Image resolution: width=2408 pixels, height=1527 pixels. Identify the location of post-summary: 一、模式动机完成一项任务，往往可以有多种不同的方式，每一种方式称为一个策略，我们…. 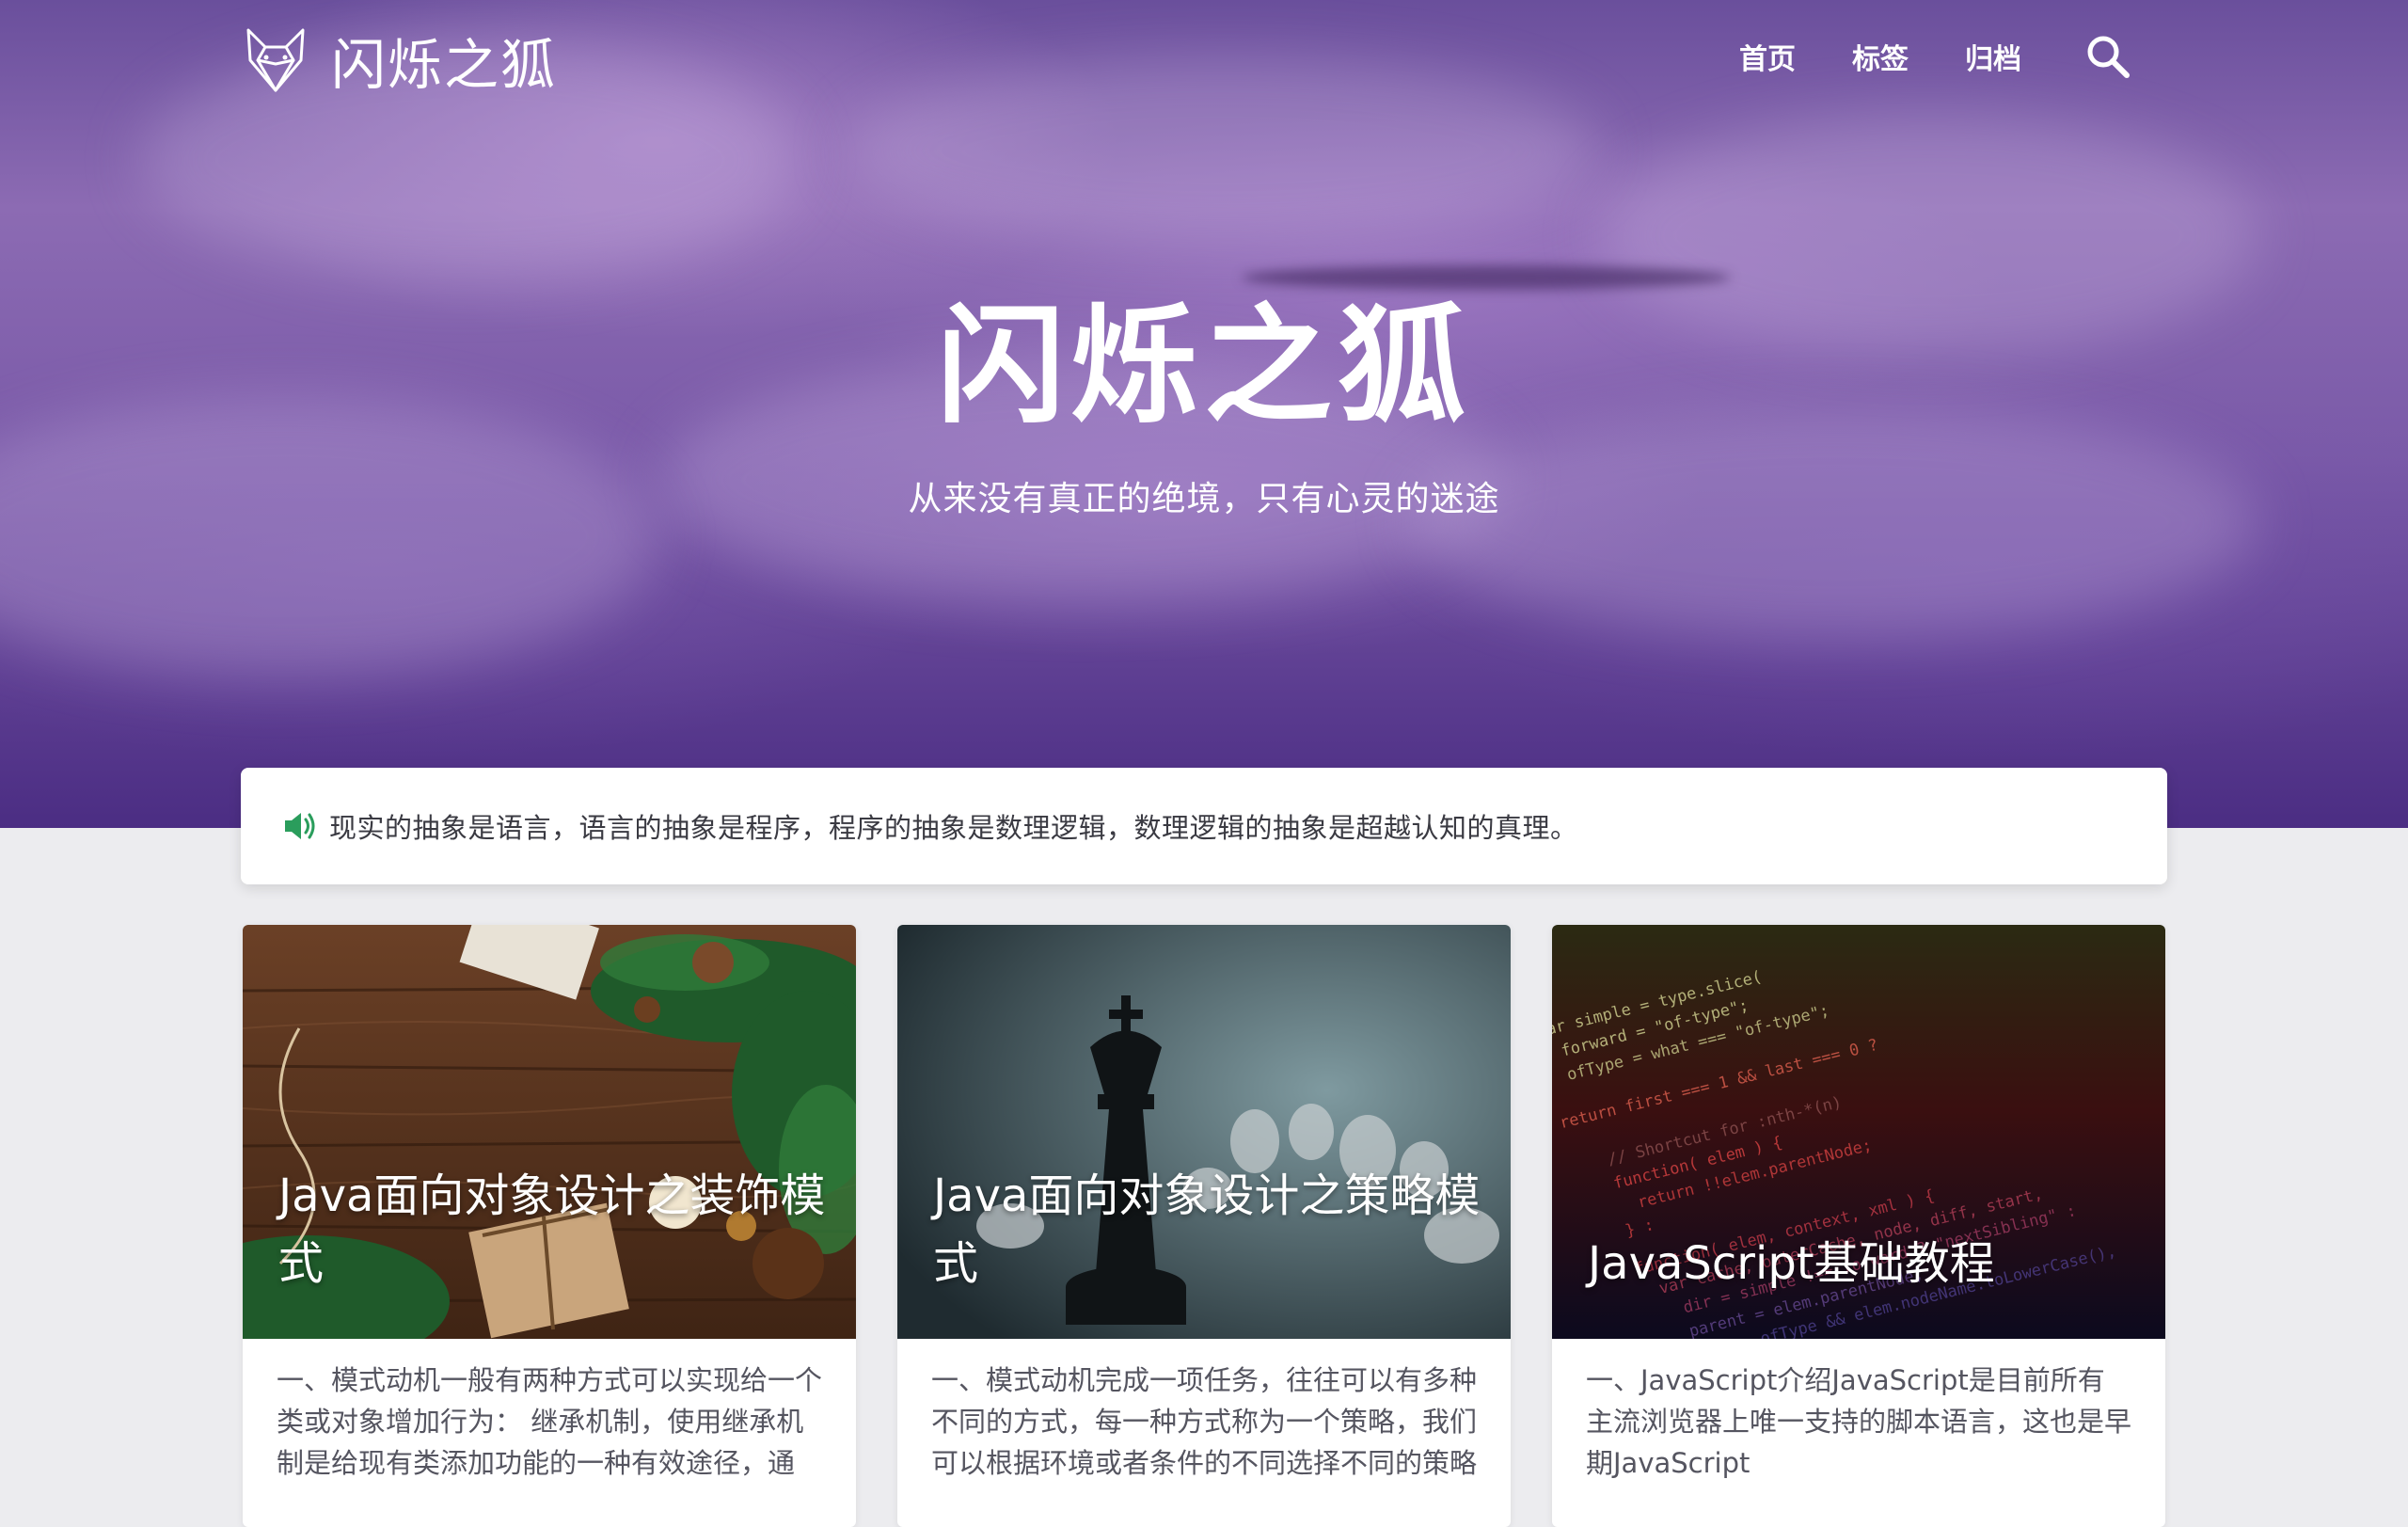
(1205, 1421).